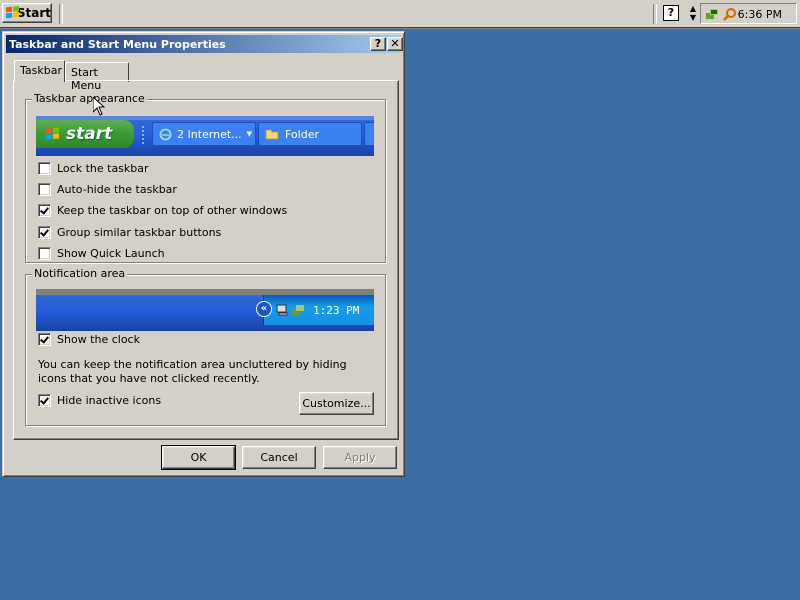  Describe the element at coordinates (760, 14) in the screenshot. I see `clock: 6:36 PM` at that location.